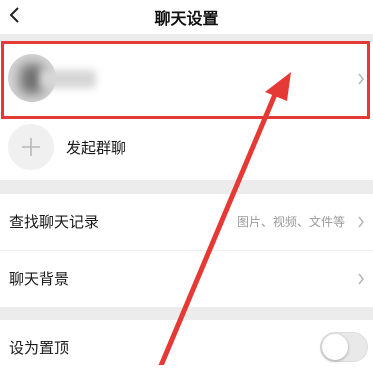  I want to click on plus-icon, so click(31, 147).